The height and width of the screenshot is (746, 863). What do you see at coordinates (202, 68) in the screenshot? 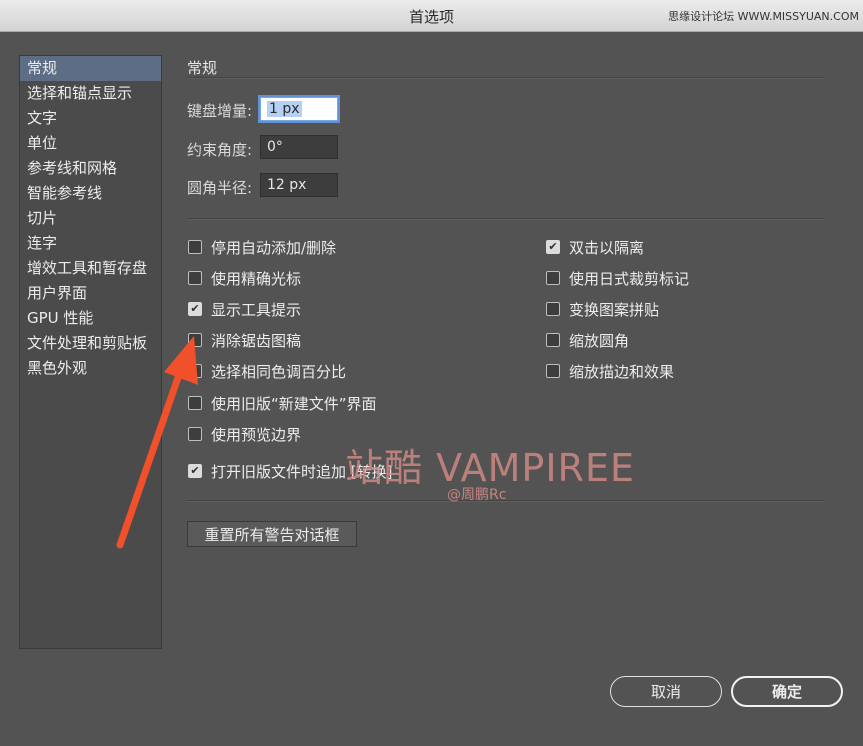
I see `section-title: 常规` at bounding box center [202, 68].